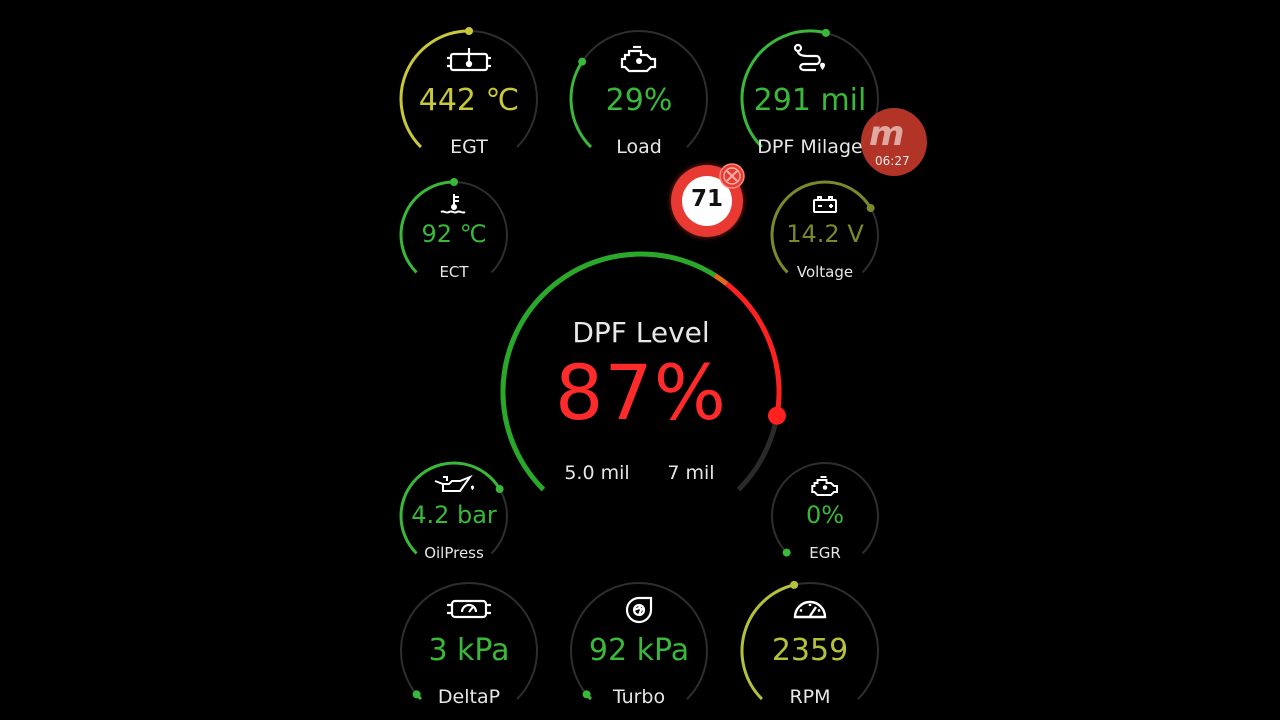  I want to click on gauge-ect: 92 ℃ ECT, so click(454, 229).